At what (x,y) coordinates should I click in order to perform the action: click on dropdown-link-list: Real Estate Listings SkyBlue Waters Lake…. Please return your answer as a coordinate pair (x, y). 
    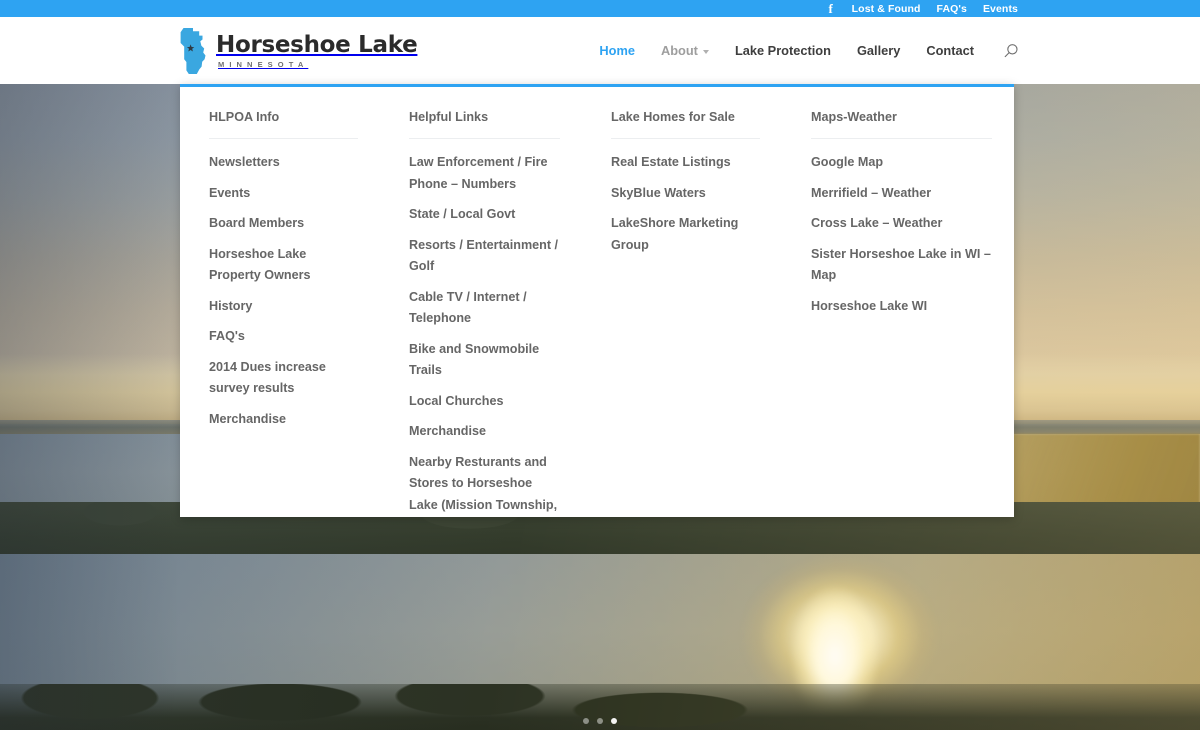
    Looking at the image, I should click on (685, 204).